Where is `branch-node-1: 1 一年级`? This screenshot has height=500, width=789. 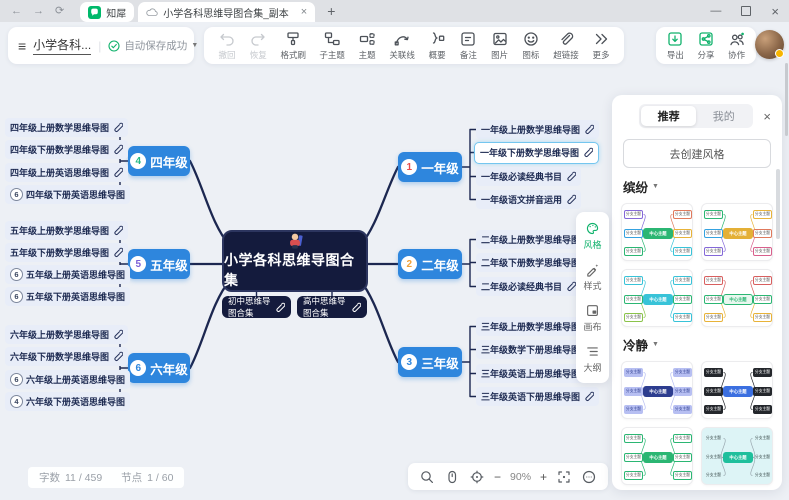 branch-node-1: 1 一年级 is located at coordinates (430, 167).